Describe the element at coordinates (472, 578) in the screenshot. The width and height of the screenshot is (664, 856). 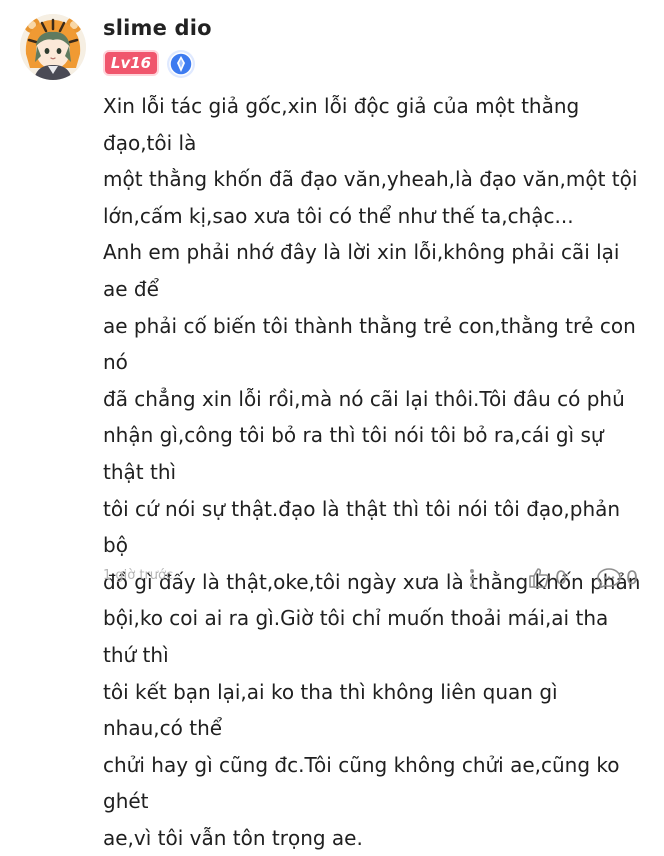
I see `more-options-icon` at that location.